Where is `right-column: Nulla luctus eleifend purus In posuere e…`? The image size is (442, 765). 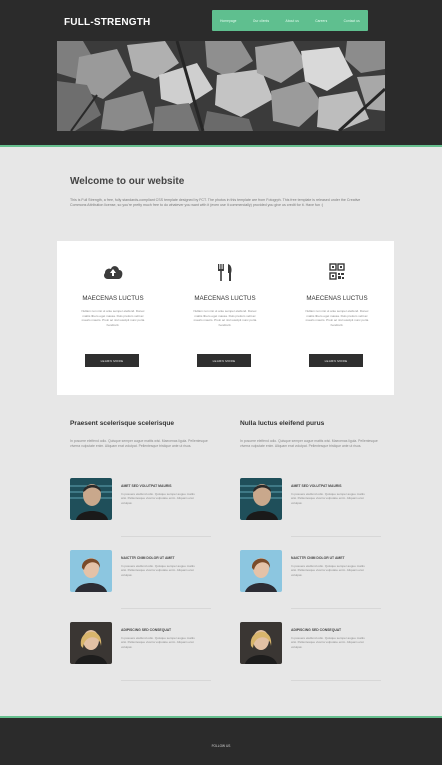 right-column: Nulla luctus eleifend purus In posuere e… is located at coordinates (315, 434).